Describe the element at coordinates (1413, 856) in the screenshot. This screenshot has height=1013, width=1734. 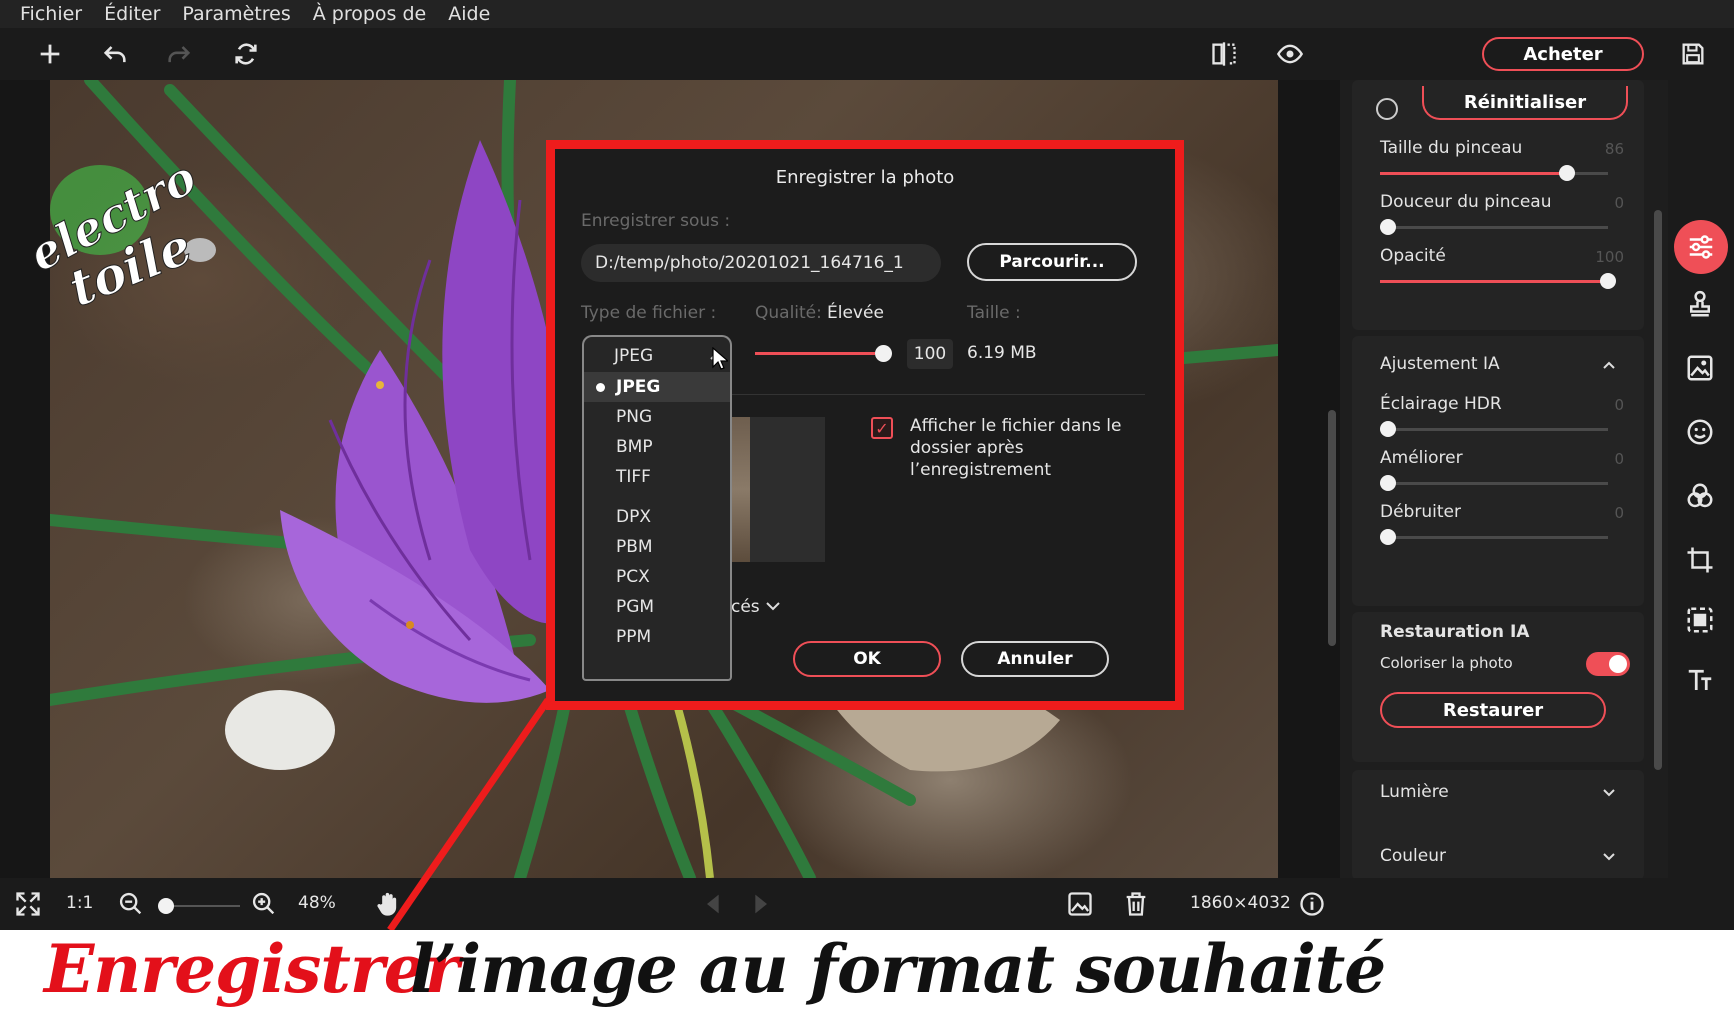
I see `color-section: Couleur` at that location.